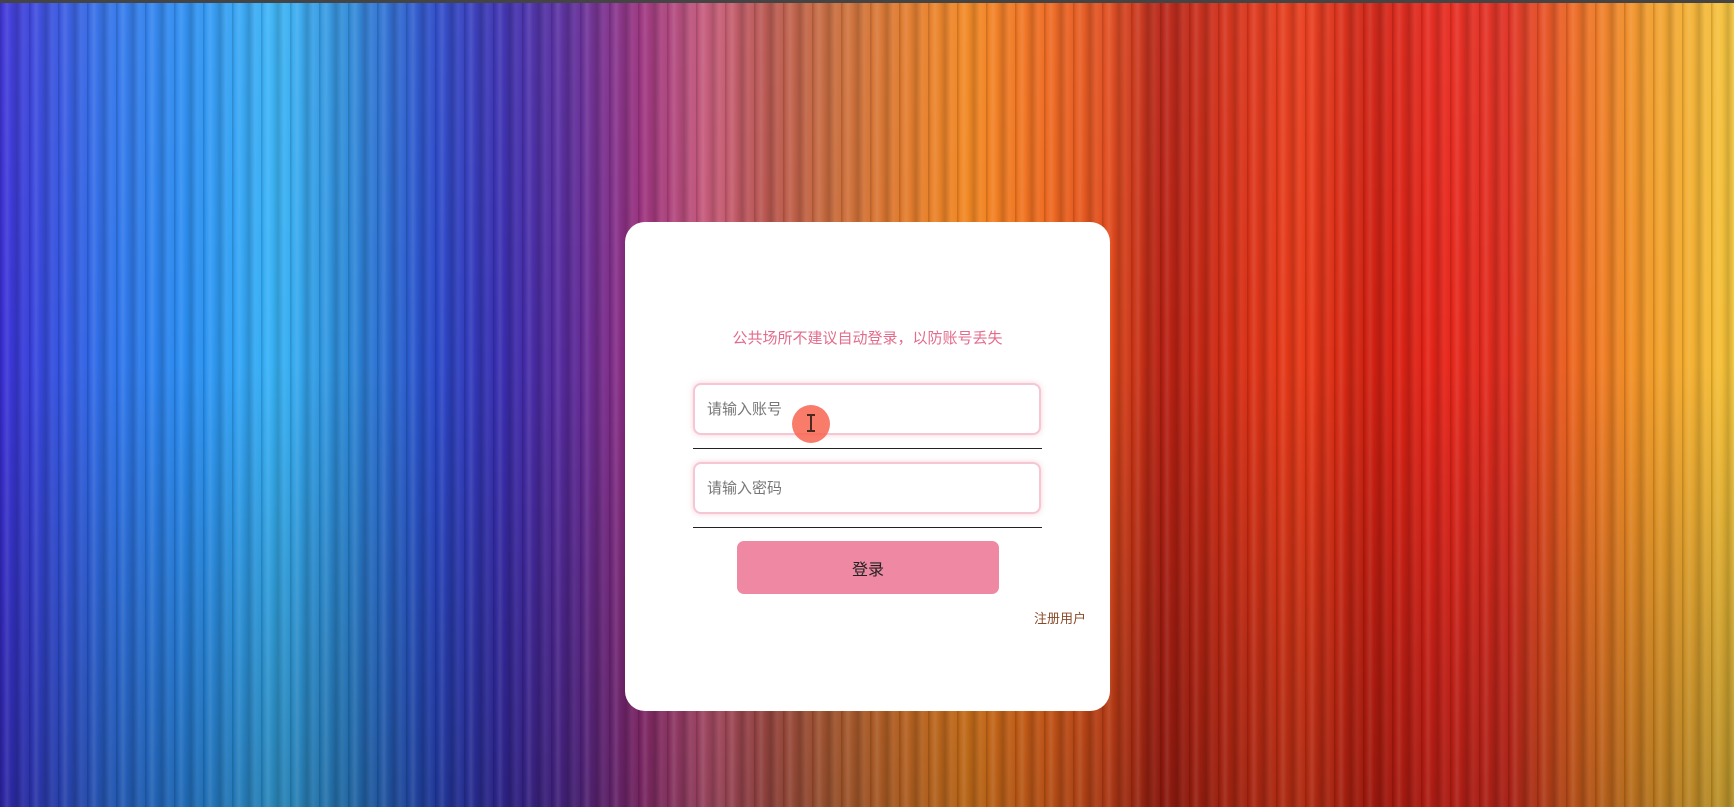  I want to click on username-input, so click(867, 409).